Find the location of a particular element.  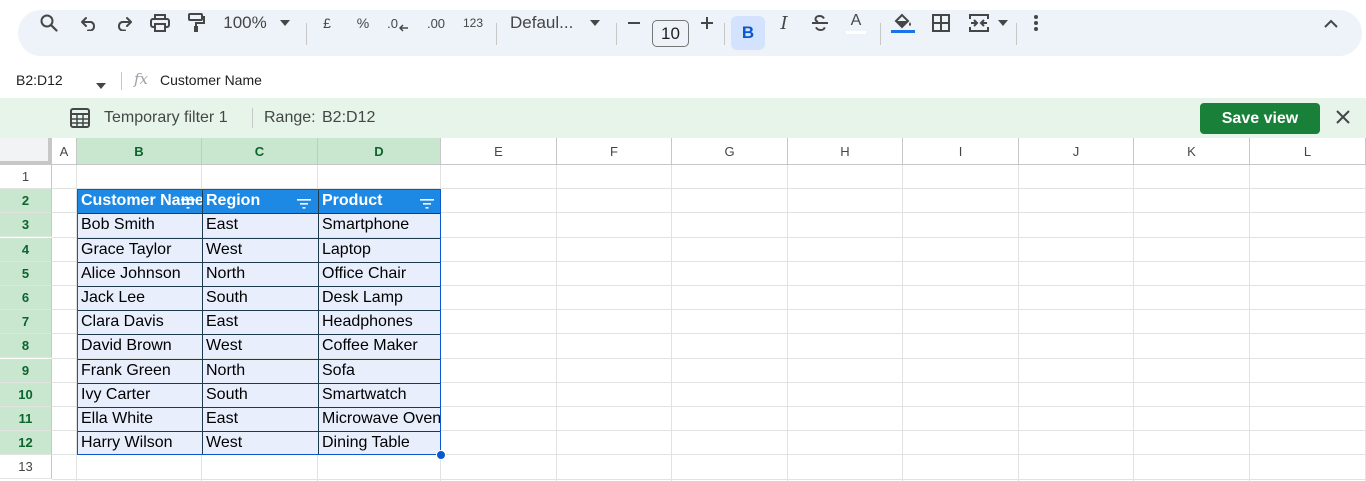

currency-format-button: £ is located at coordinates (327, 23).